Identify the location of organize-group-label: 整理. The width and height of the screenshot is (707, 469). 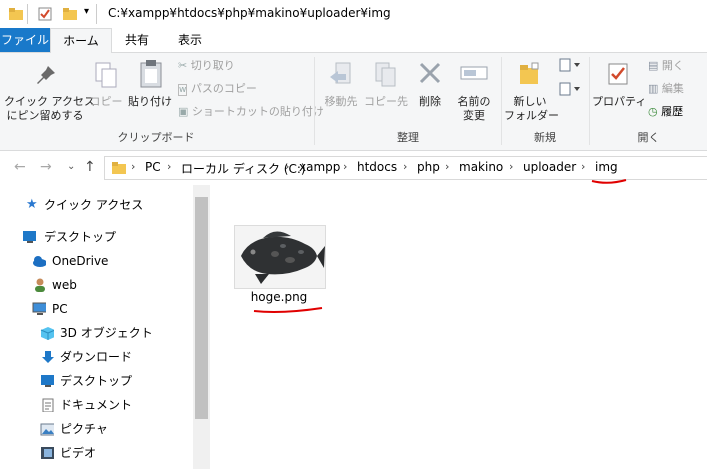
(408, 137).